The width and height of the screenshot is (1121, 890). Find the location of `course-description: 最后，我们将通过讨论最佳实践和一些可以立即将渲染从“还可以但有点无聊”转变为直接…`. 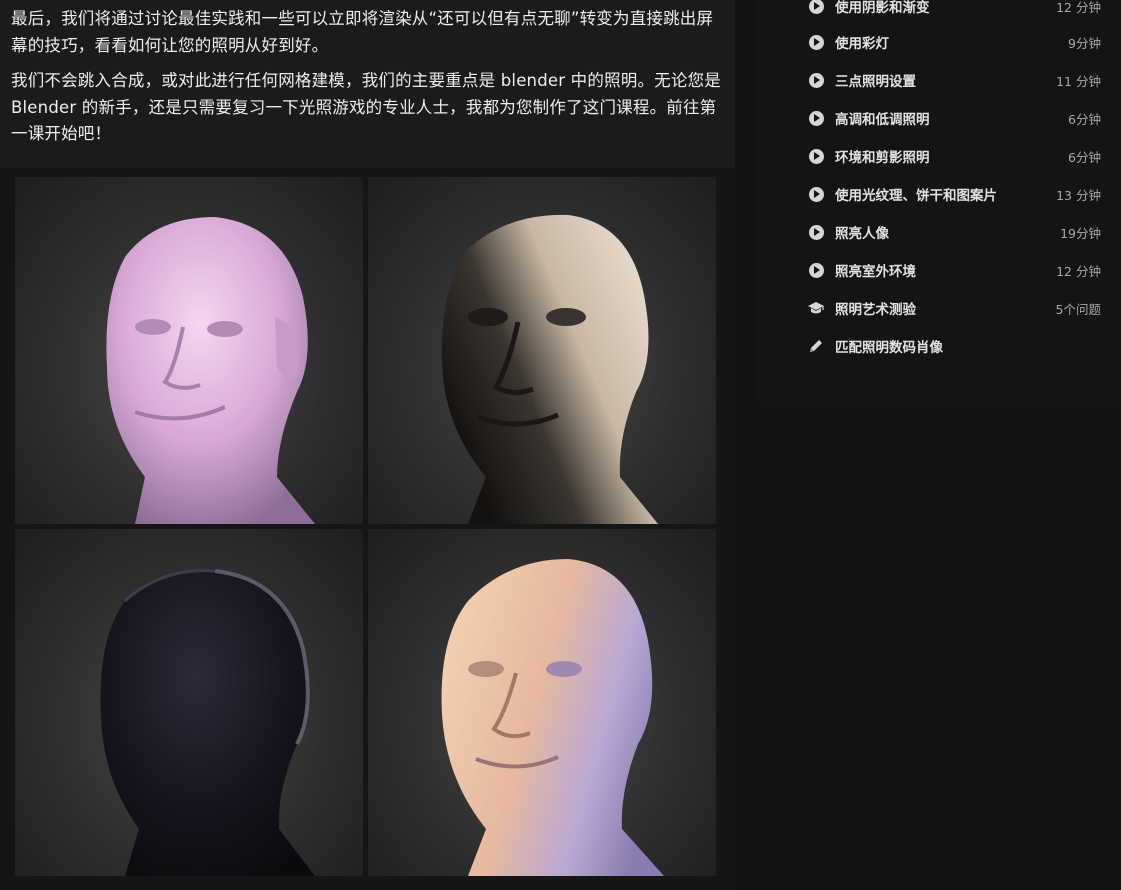

course-description: 最后，我们将通过讨论最佳实践和一些可以立即将渲染从“还可以但有点无聊”转变为直接… is located at coordinates (367, 84).